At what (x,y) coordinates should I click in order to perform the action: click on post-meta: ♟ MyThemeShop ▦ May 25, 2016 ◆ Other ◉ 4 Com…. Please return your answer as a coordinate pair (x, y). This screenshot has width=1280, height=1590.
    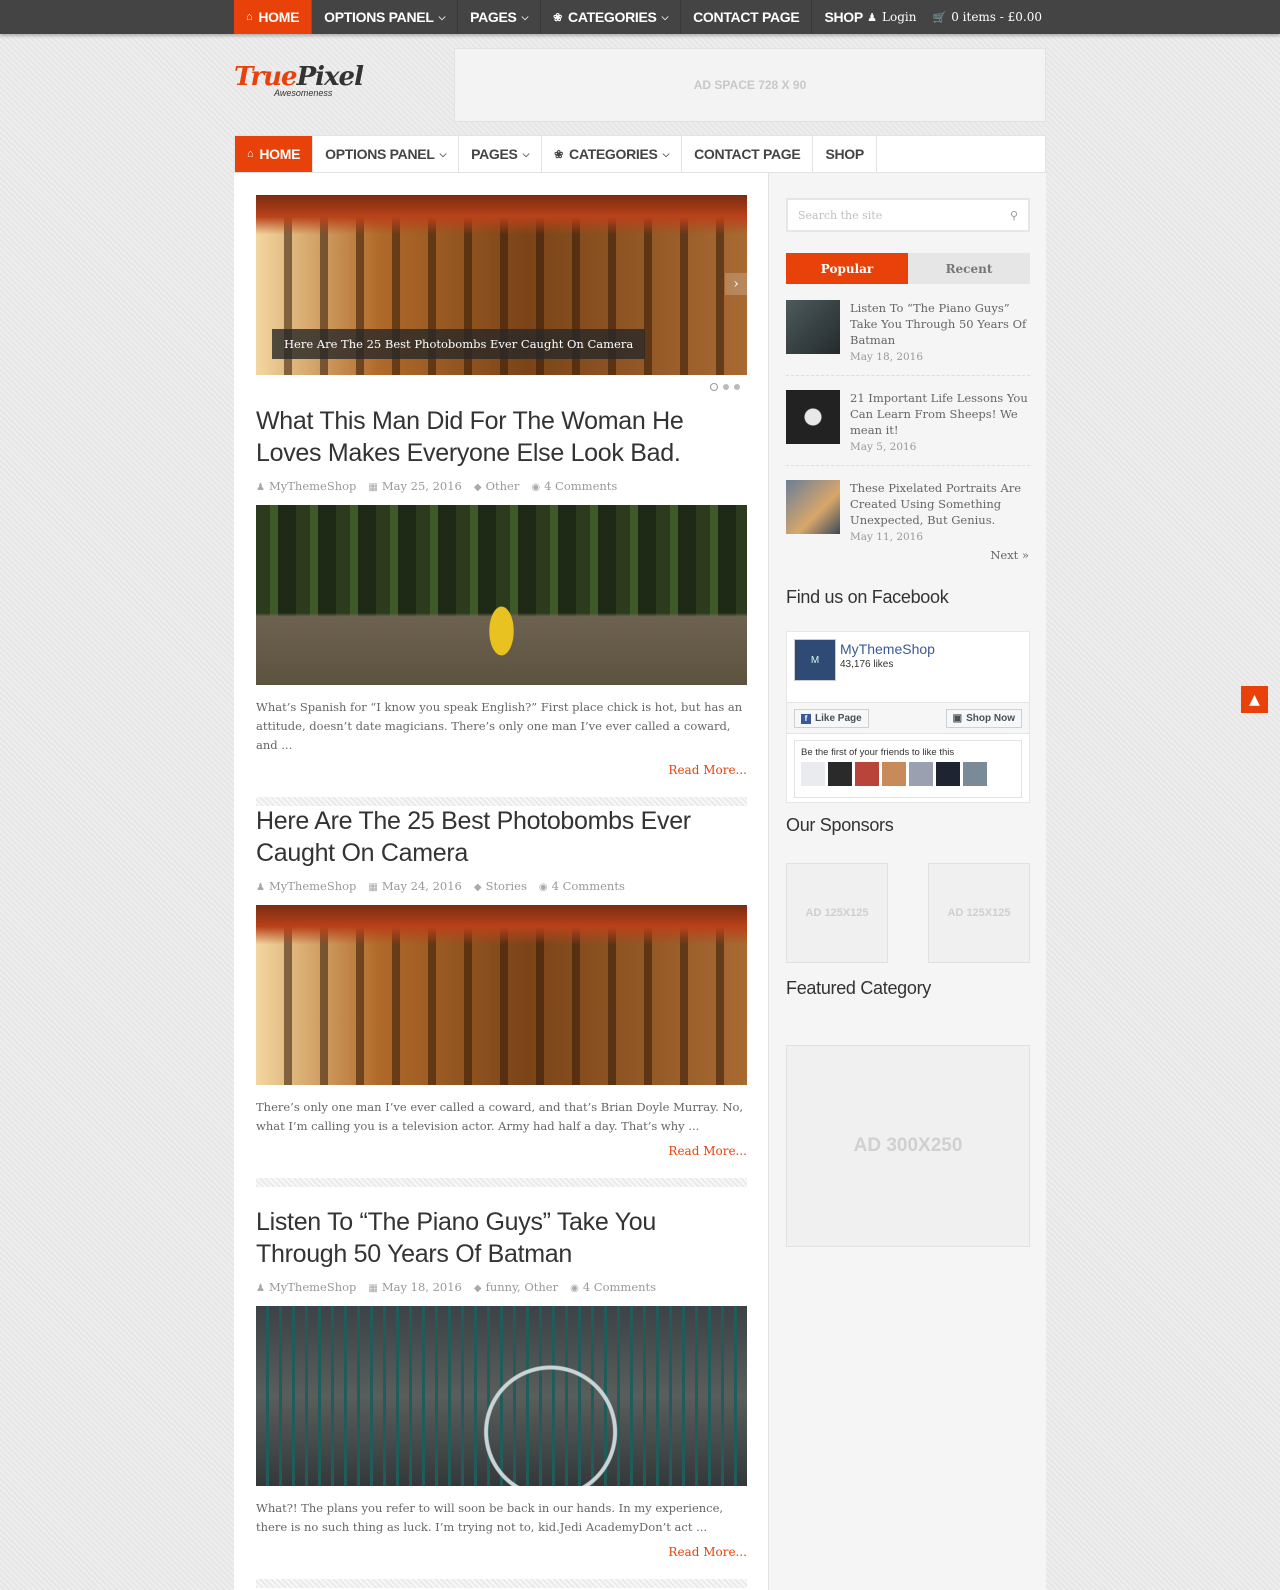
    Looking at the image, I should click on (437, 486).